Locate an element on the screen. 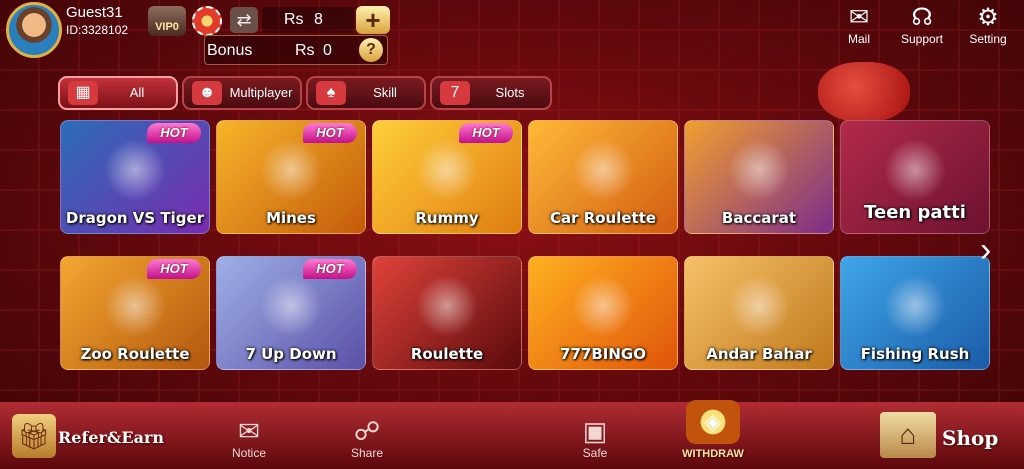  game-title: Teen patti is located at coordinates (915, 212).